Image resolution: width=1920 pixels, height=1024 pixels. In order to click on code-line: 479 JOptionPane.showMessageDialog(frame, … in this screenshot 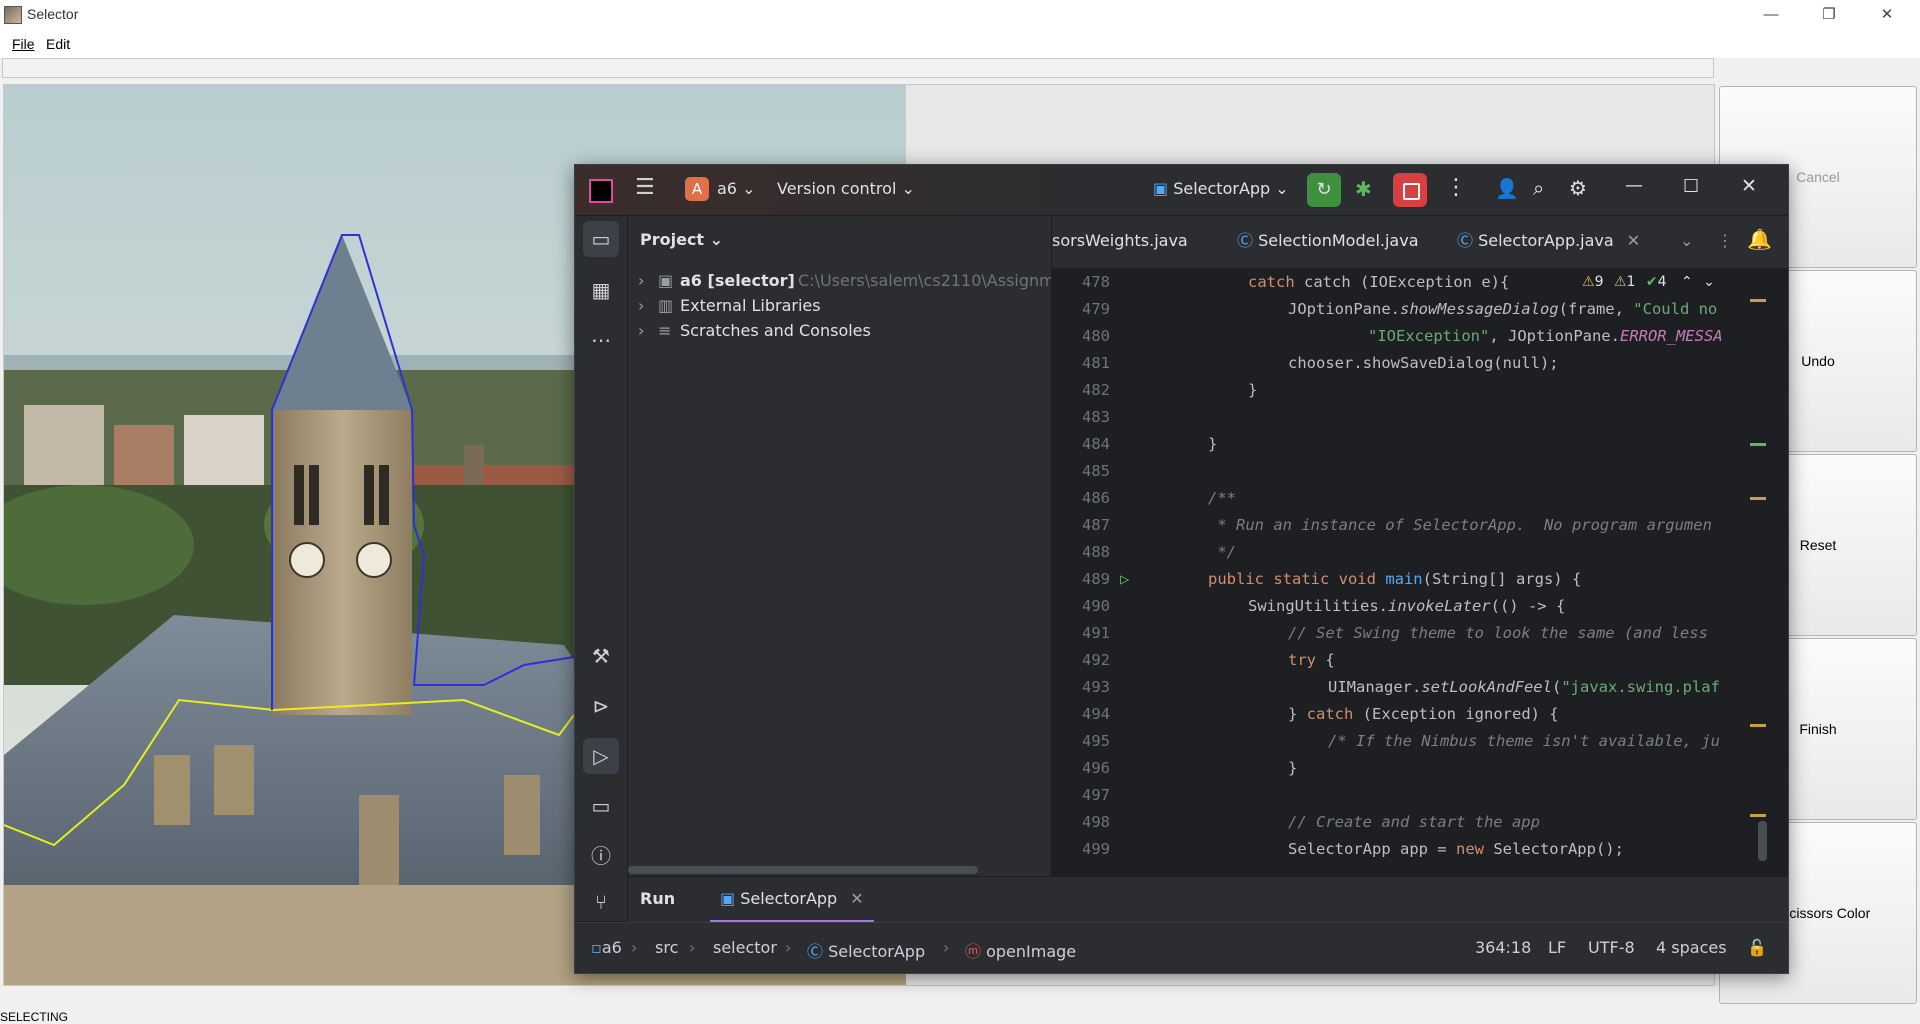, I will do `click(1400, 309)`.